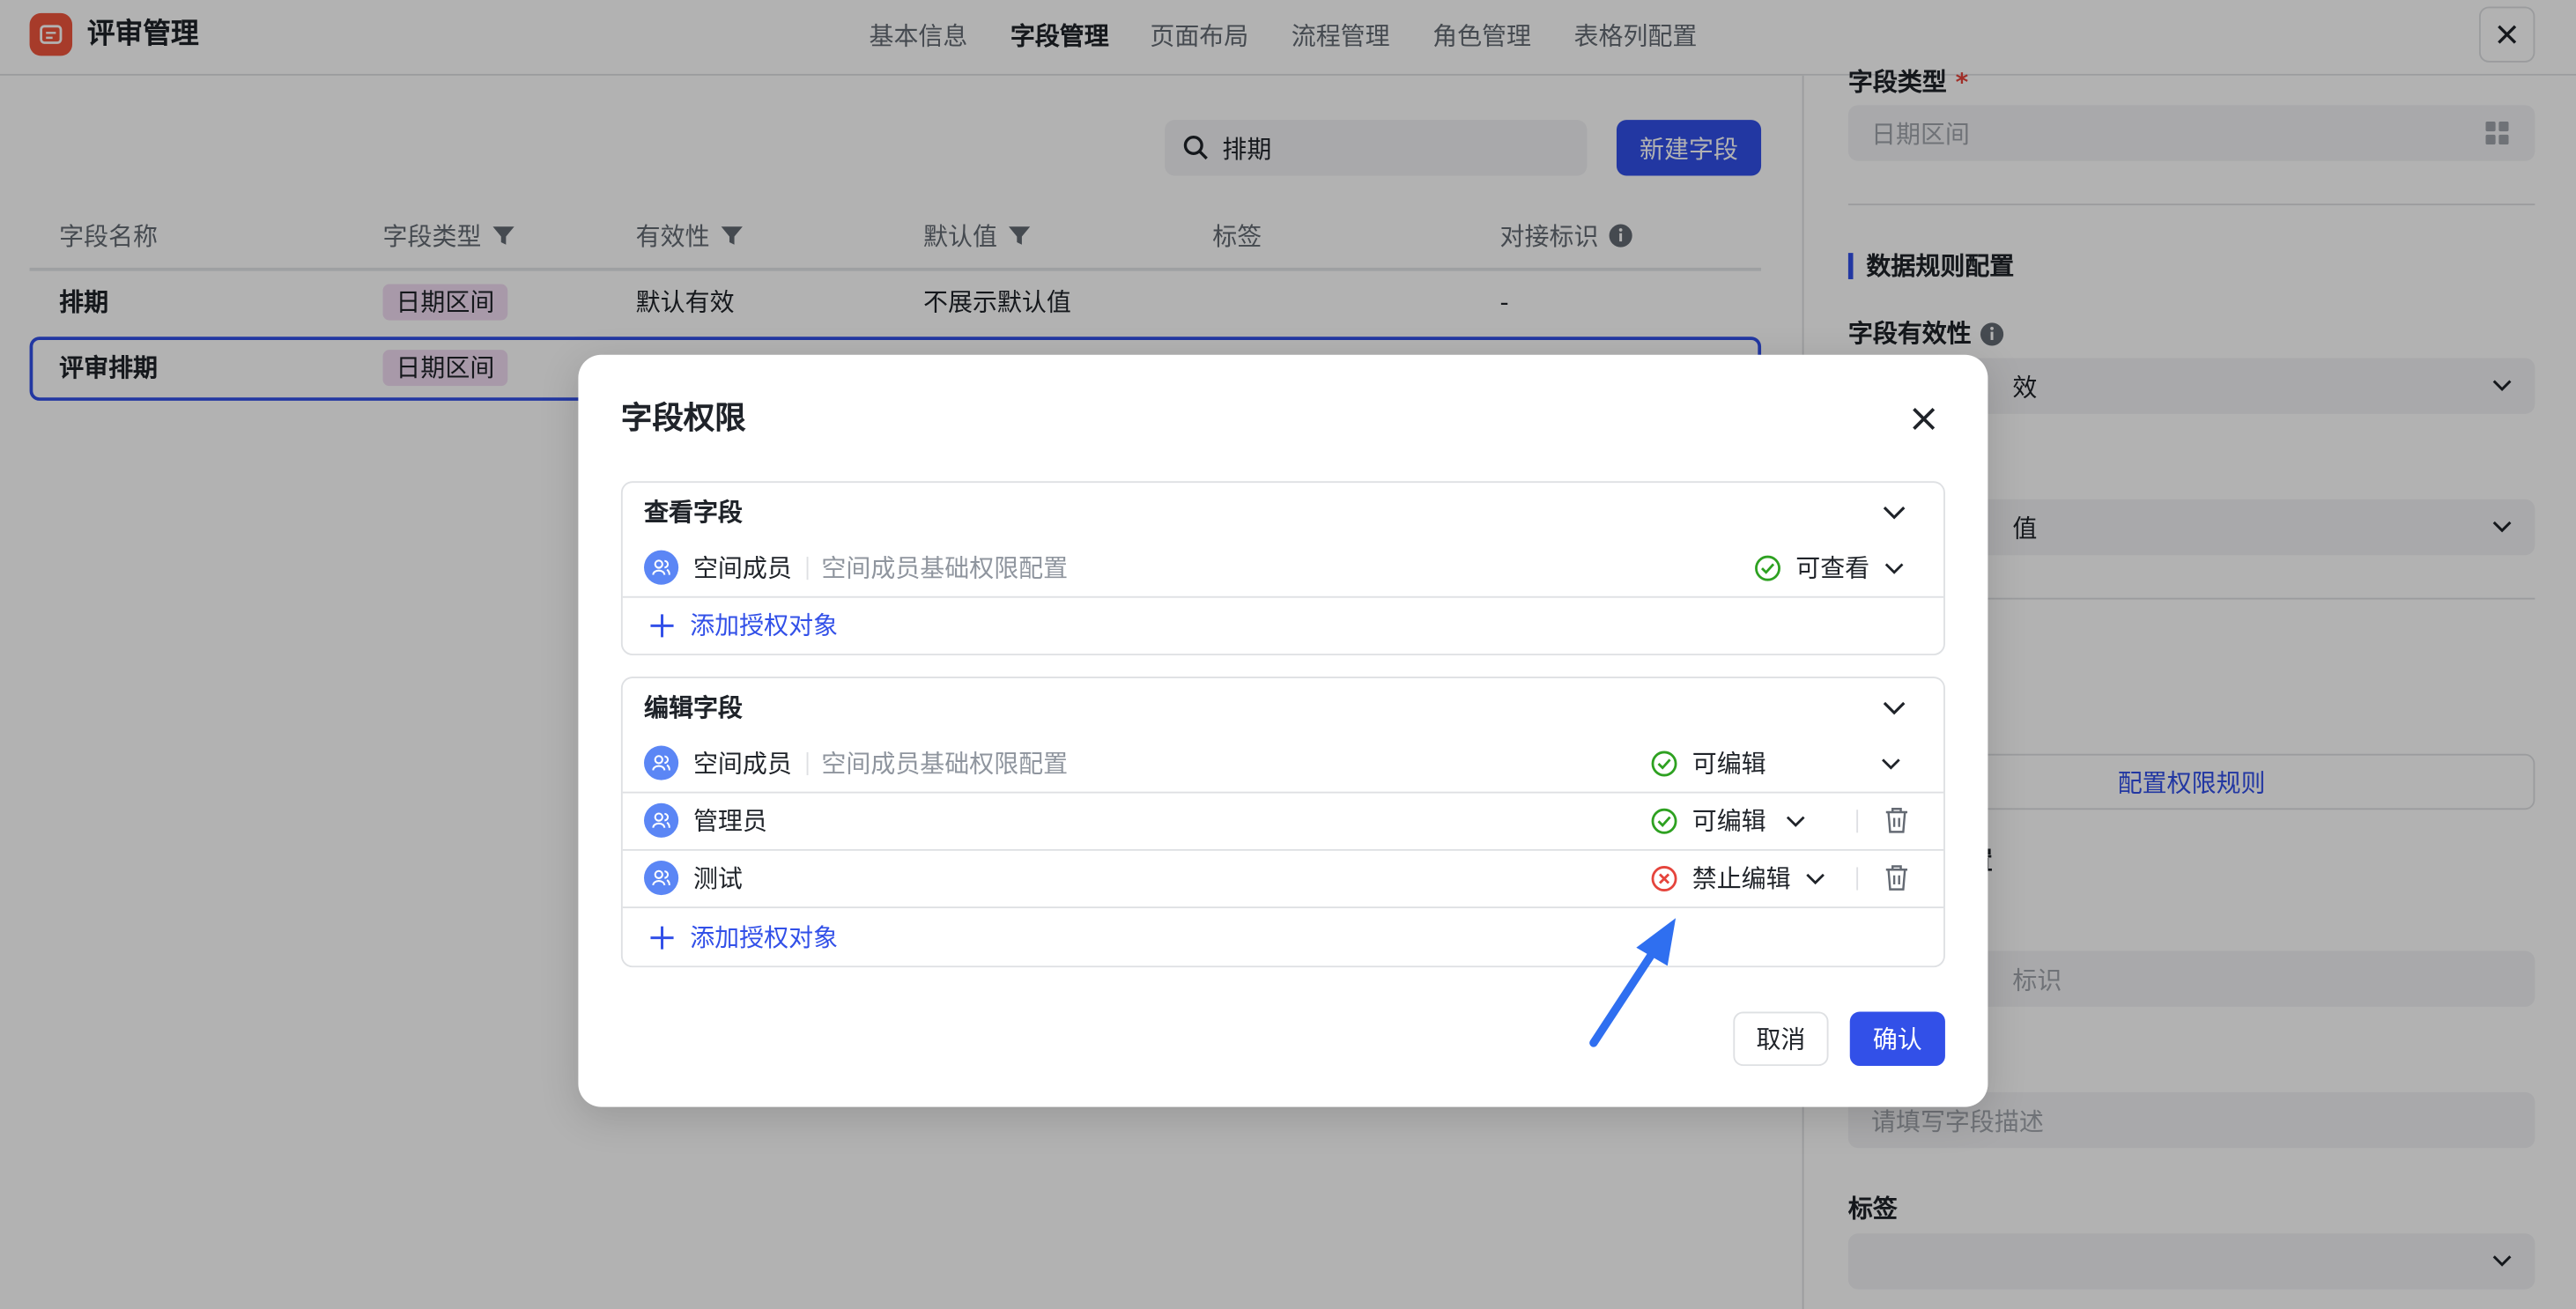 The width and height of the screenshot is (2576, 1309). Describe the element at coordinates (1759, 878) in the screenshot. I see `permission-select: 禁止编辑` at that location.